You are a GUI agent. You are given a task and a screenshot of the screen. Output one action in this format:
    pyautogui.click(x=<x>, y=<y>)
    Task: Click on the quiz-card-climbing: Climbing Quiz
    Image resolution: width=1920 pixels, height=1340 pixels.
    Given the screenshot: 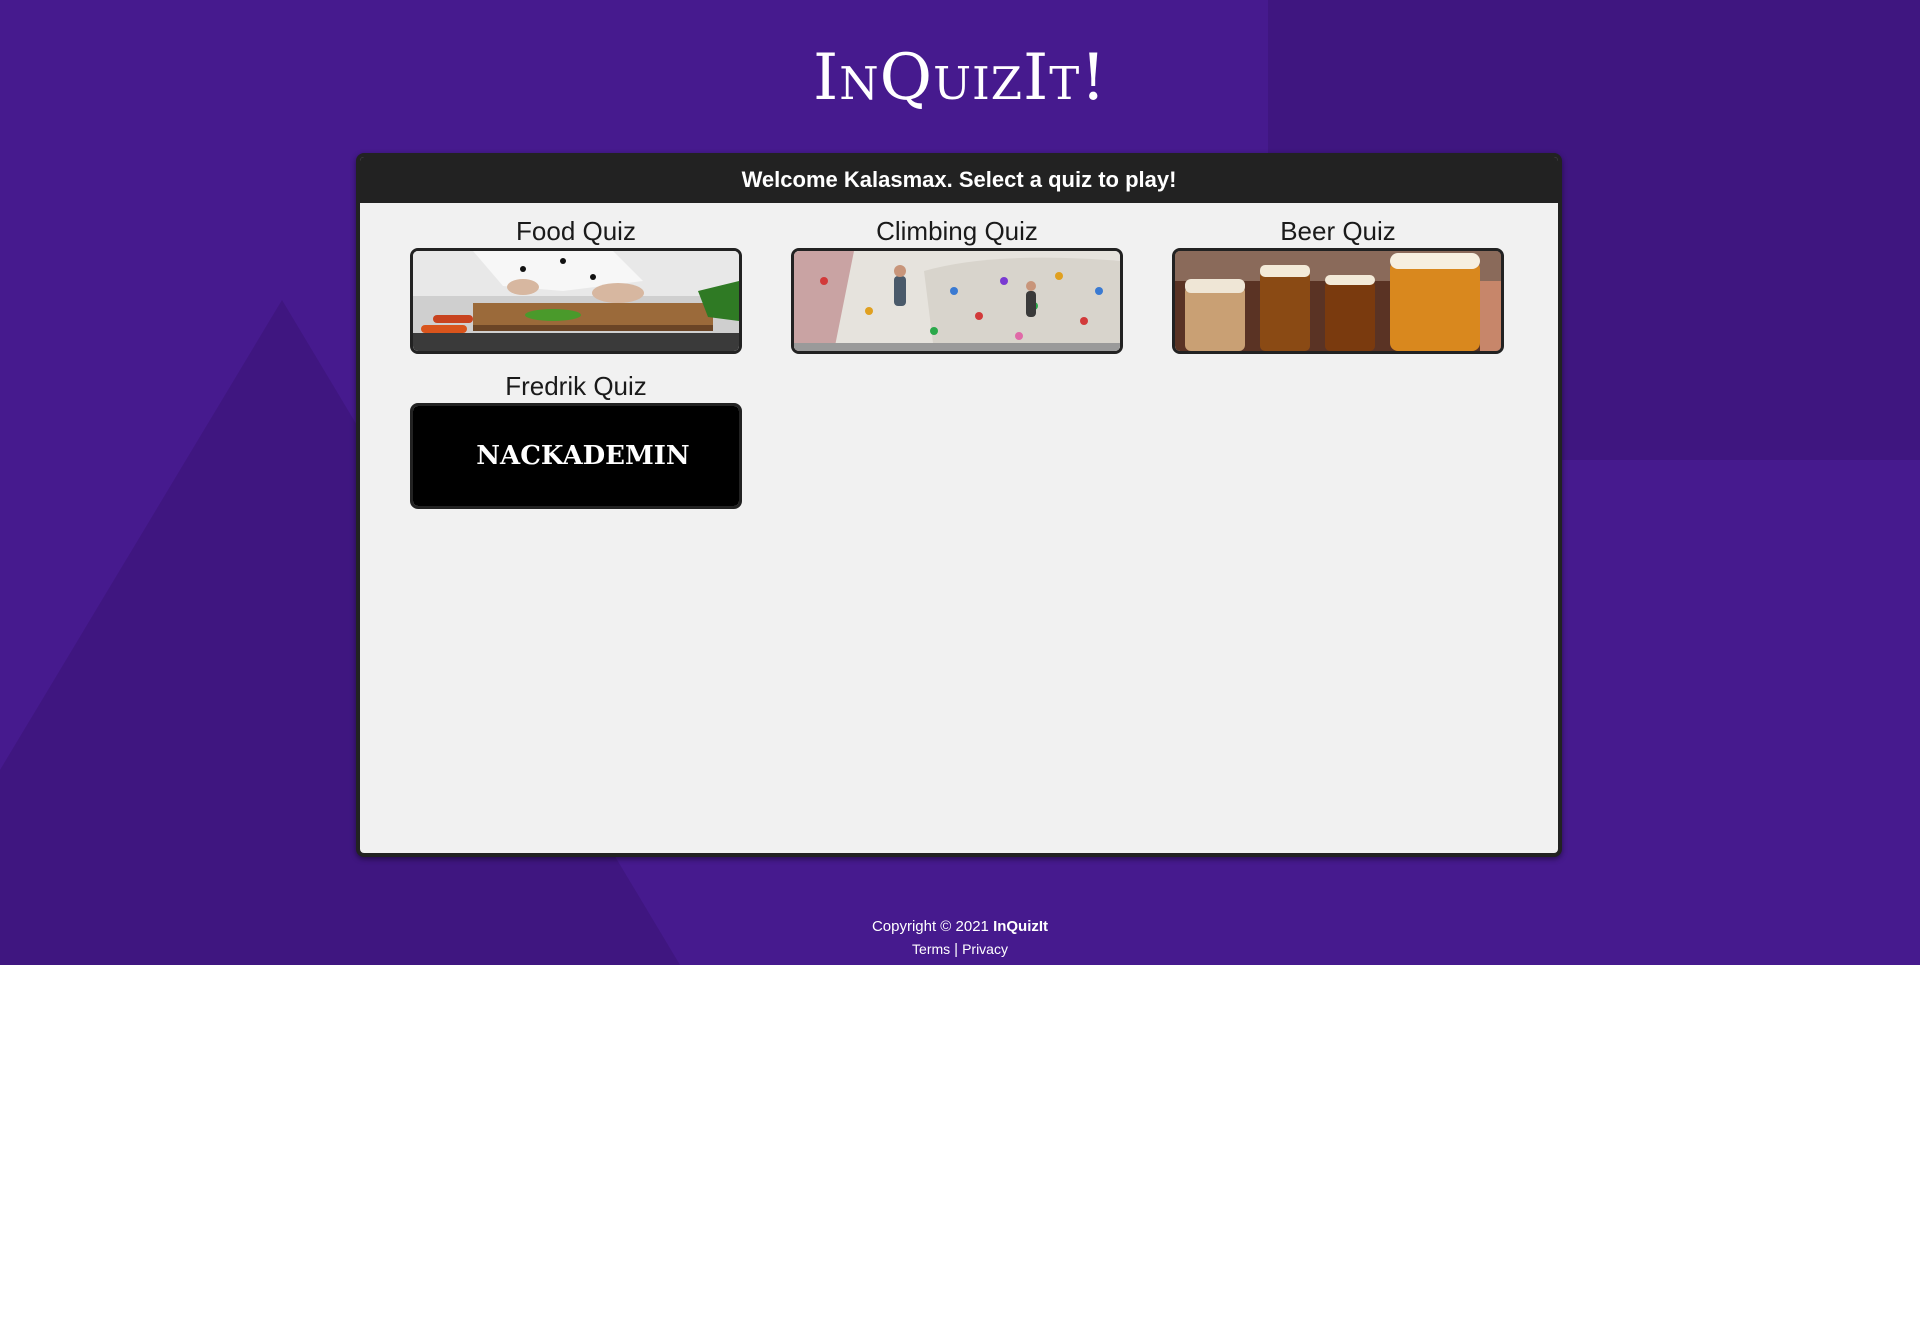 What is the action you would take?
    pyautogui.click(x=957, y=284)
    